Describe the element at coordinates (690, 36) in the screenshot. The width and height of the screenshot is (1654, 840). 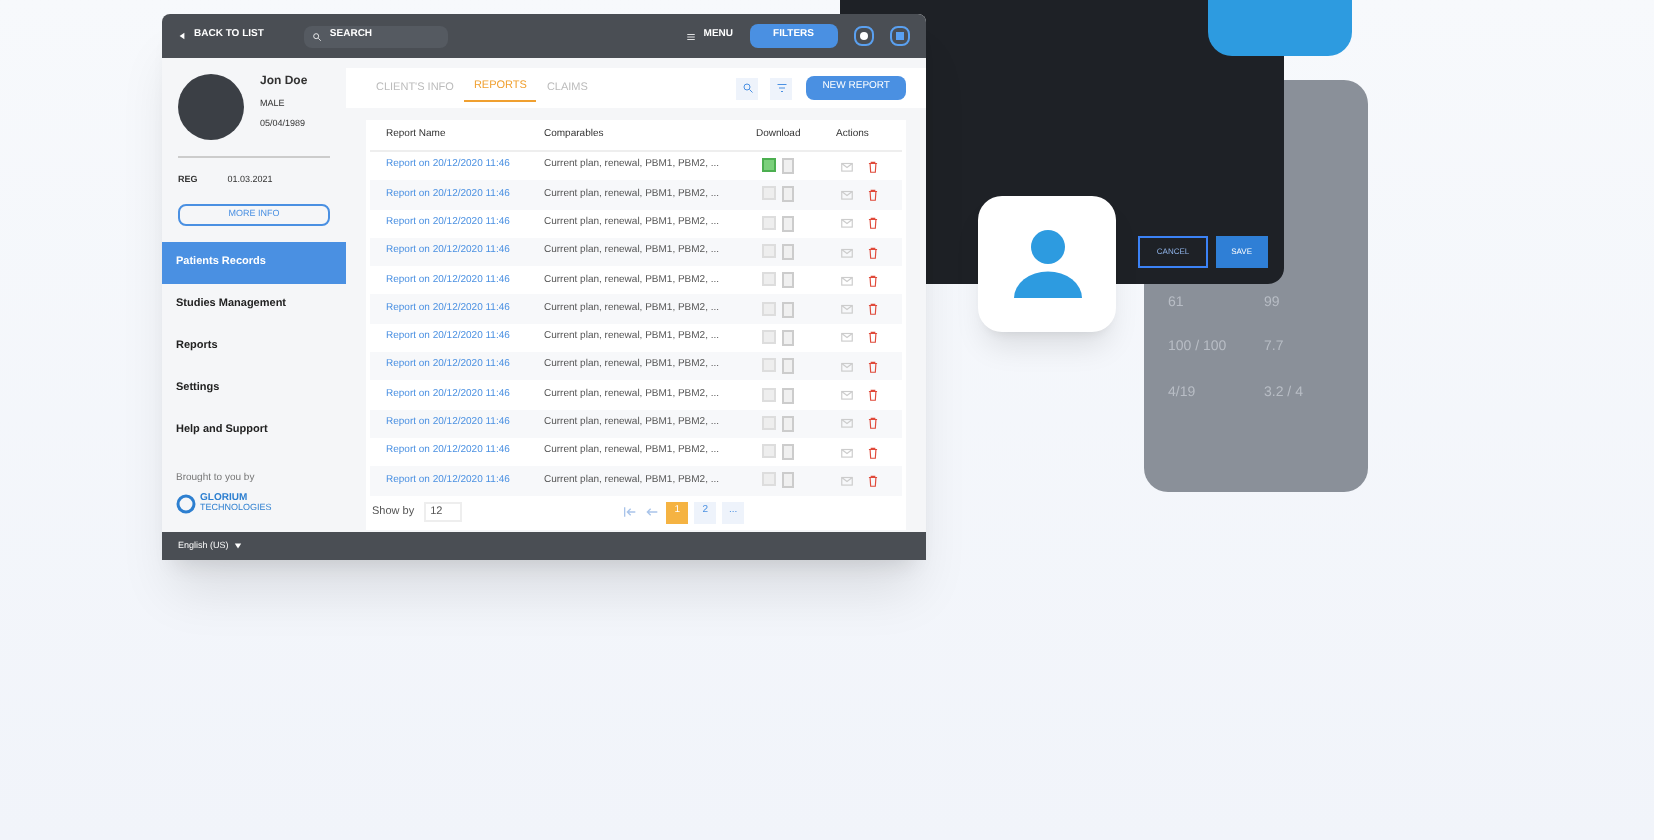
I see `menu-icon` at that location.